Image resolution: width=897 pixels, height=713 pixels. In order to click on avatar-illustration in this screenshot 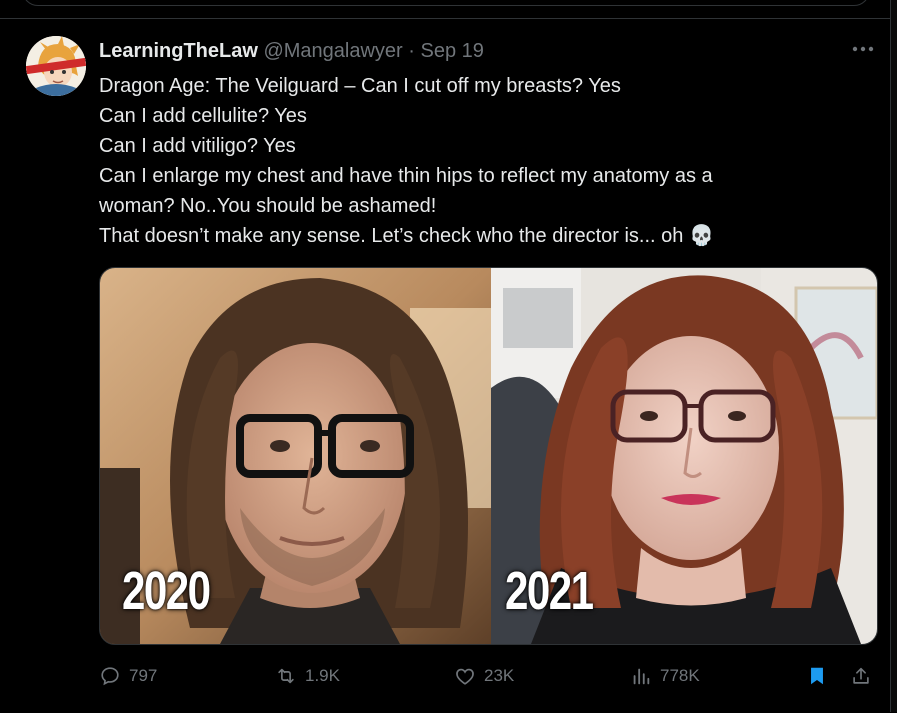, I will do `click(56, 66)`.